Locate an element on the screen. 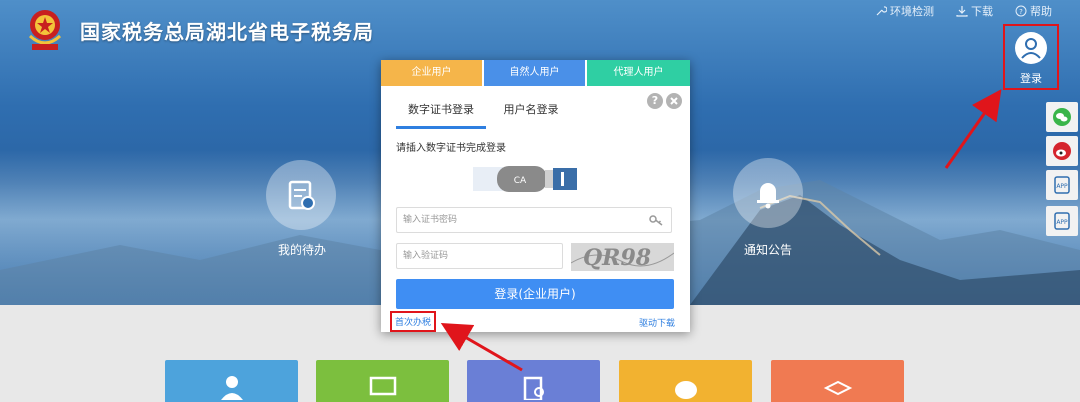  help-icon: ? is located at coordinates (655, 101).